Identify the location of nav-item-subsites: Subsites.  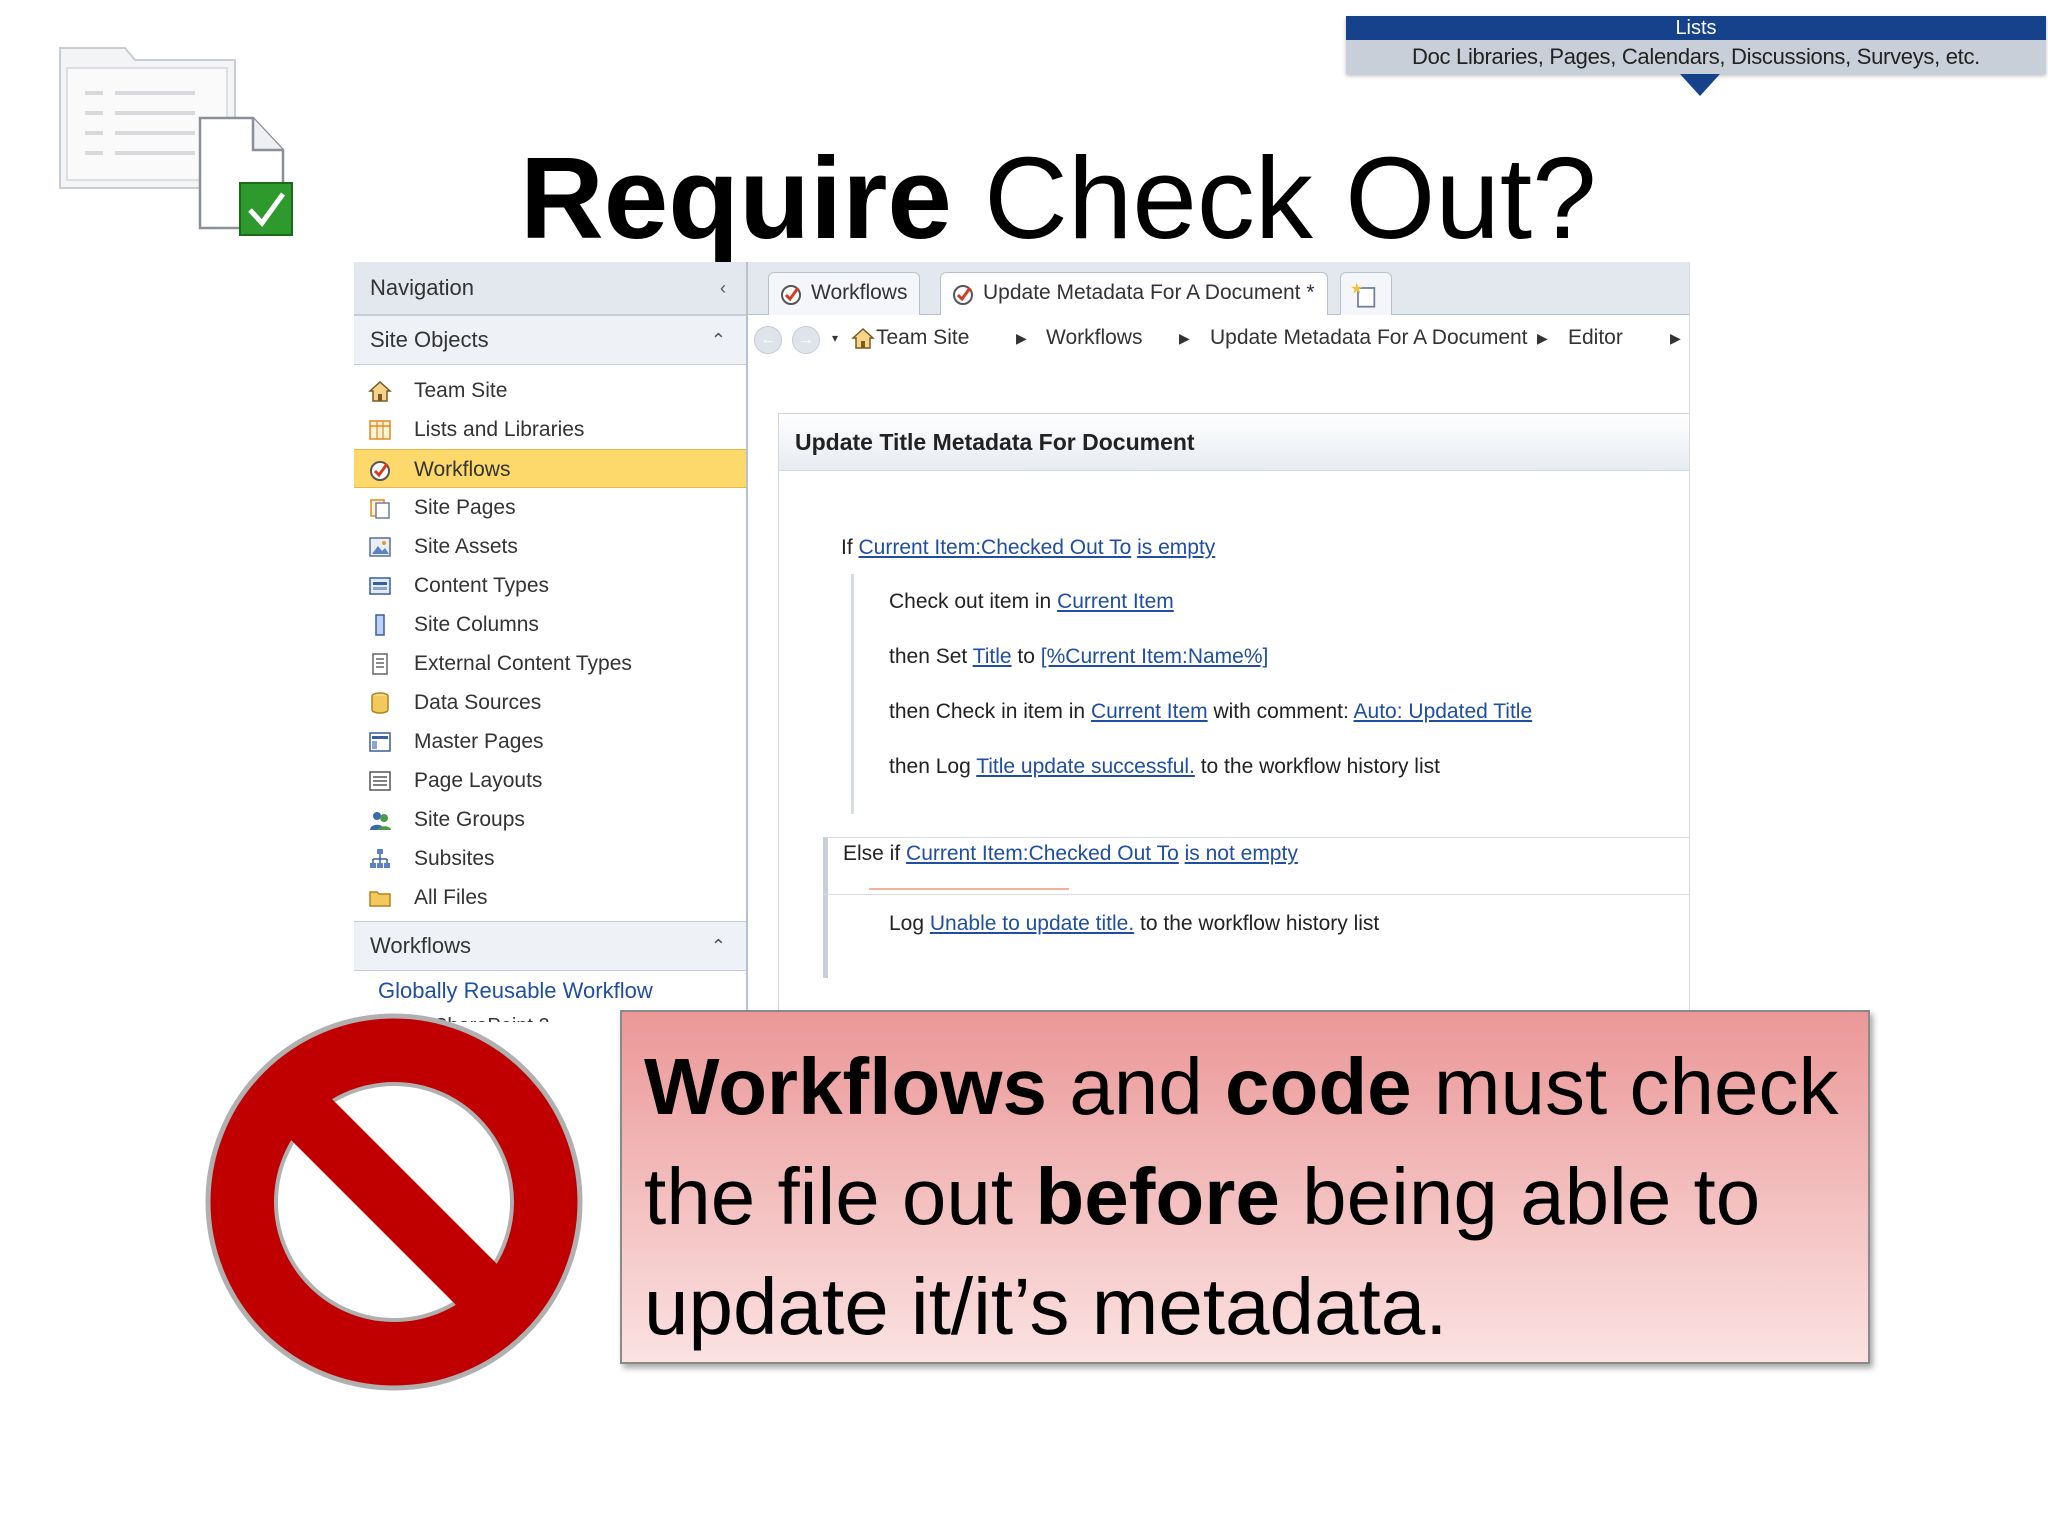
(550, 858).